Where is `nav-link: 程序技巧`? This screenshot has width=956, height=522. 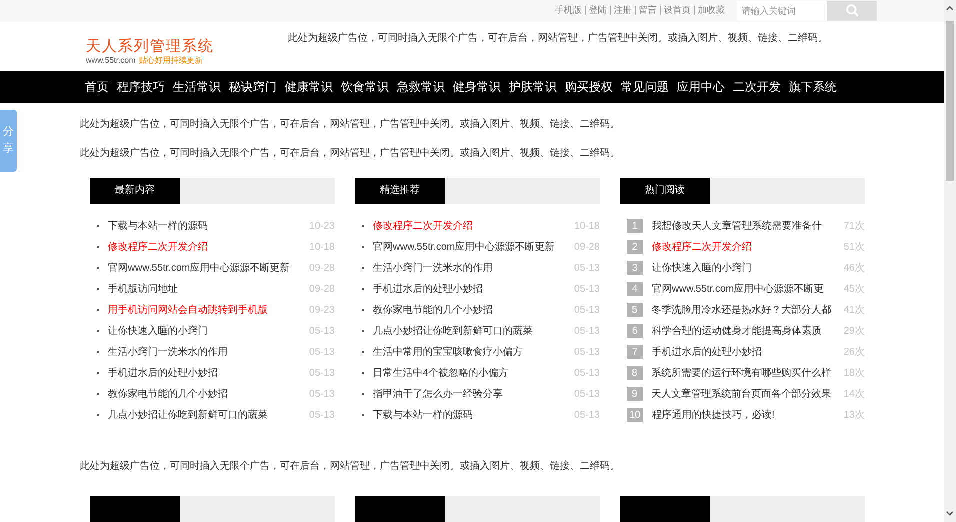
nav-link: 程序技巧 is located at coordinates (141, 87).